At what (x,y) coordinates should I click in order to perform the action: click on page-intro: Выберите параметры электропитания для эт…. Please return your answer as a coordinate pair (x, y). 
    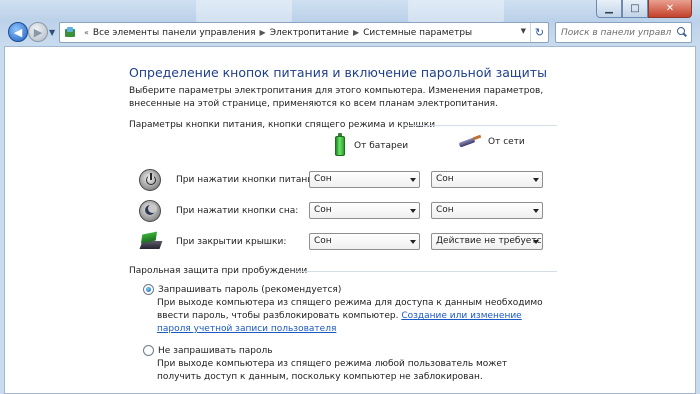
    Looking at the image, I should click on (336, 97).